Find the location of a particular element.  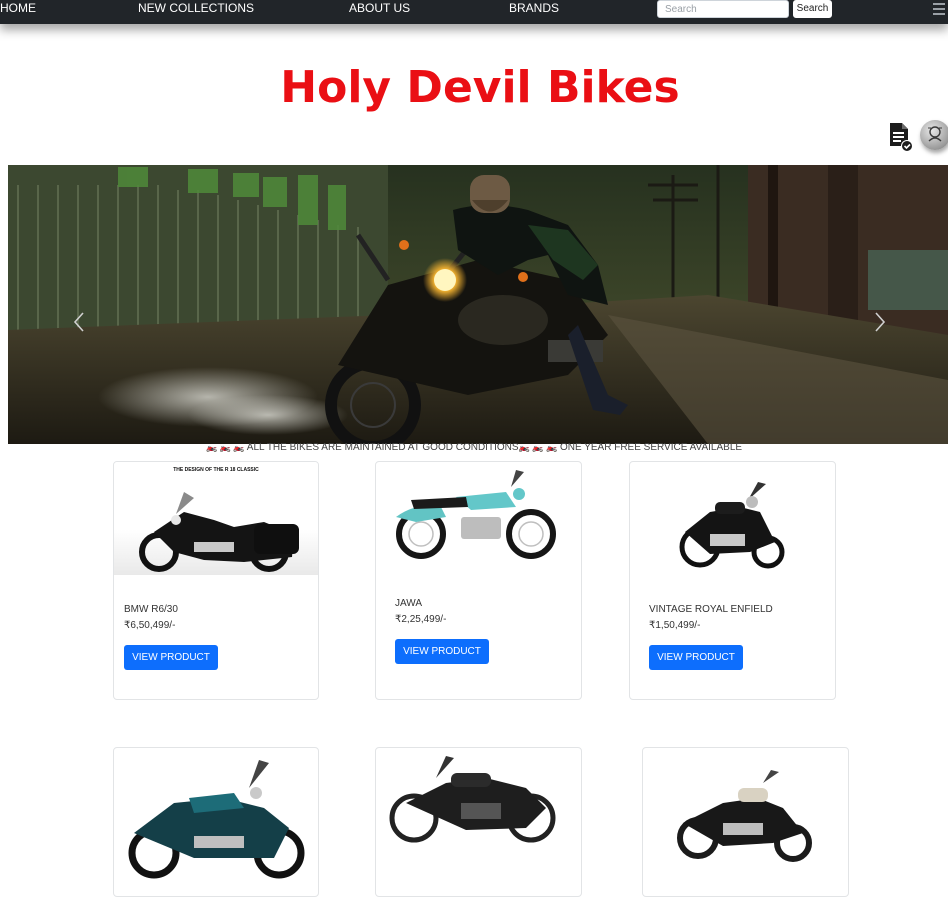

product-name: BMW R6/30 is located at coordinates (151, 609).